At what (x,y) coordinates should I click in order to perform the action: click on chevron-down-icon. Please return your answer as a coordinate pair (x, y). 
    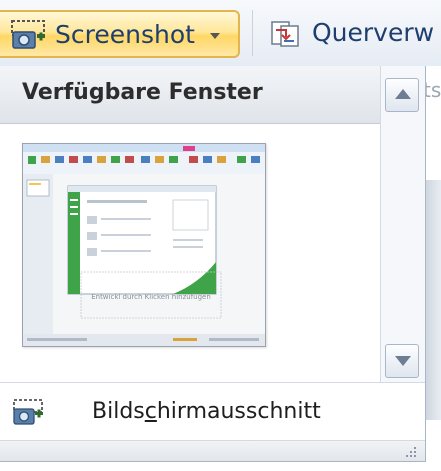
    Looking at the image, I should click on (215, 36).